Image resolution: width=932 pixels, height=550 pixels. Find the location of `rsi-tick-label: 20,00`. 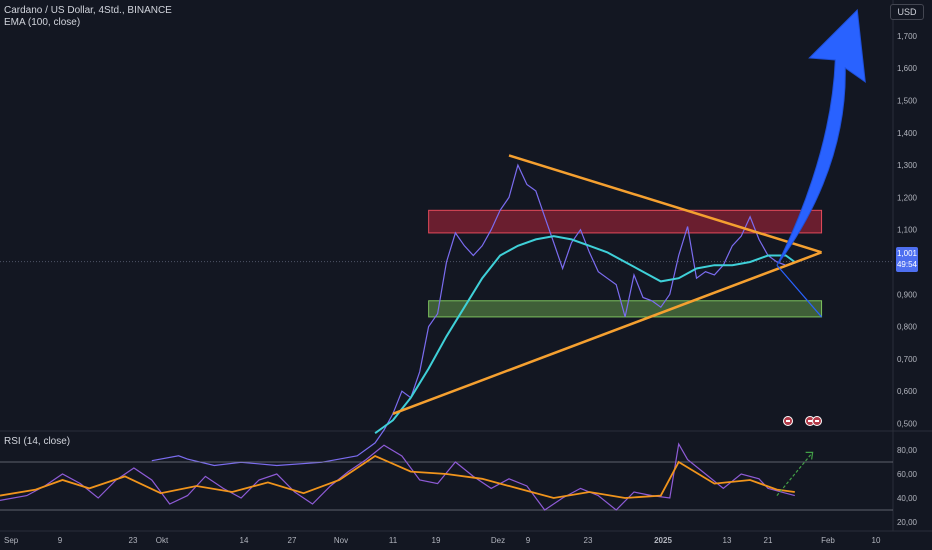

rsi-tick-label: 20,00 is located at coordinates (907, 522).